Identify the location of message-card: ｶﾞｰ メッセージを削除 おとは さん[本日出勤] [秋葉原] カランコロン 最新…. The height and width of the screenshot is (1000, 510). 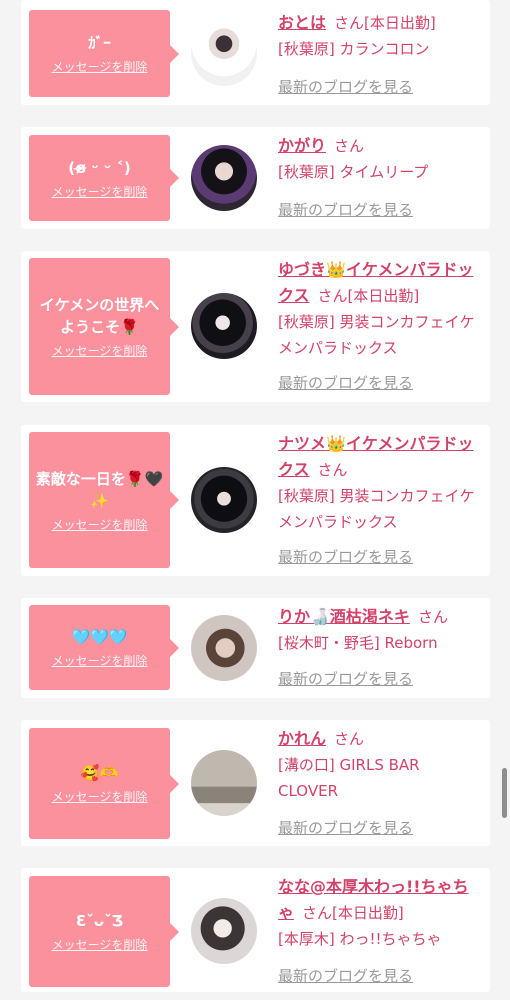
(255, 52).